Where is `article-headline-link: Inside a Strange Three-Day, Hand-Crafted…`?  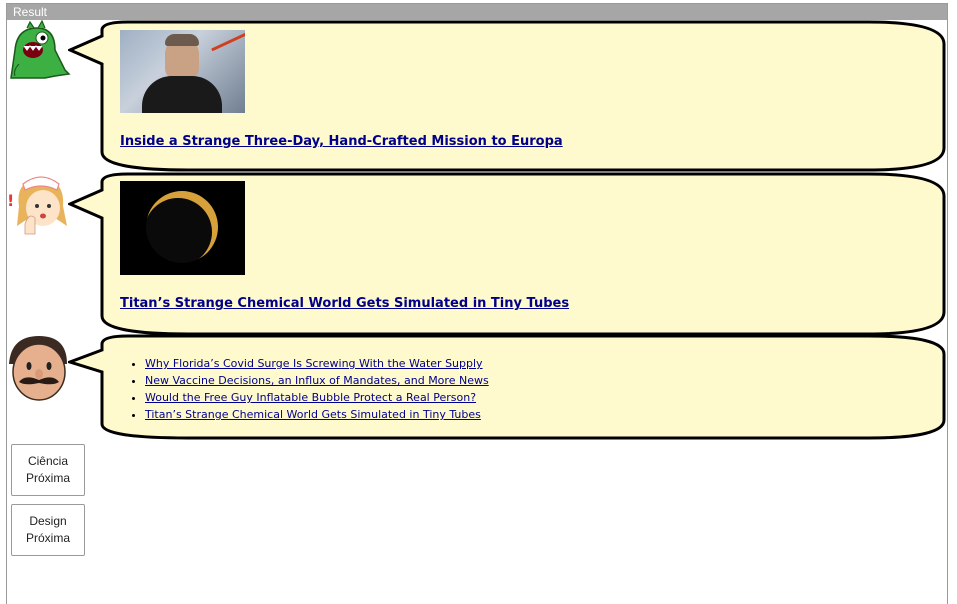
article-headline-link: Inside a Strange Three-Day, Hand-Crafted… is located at coordinates (341, 141).